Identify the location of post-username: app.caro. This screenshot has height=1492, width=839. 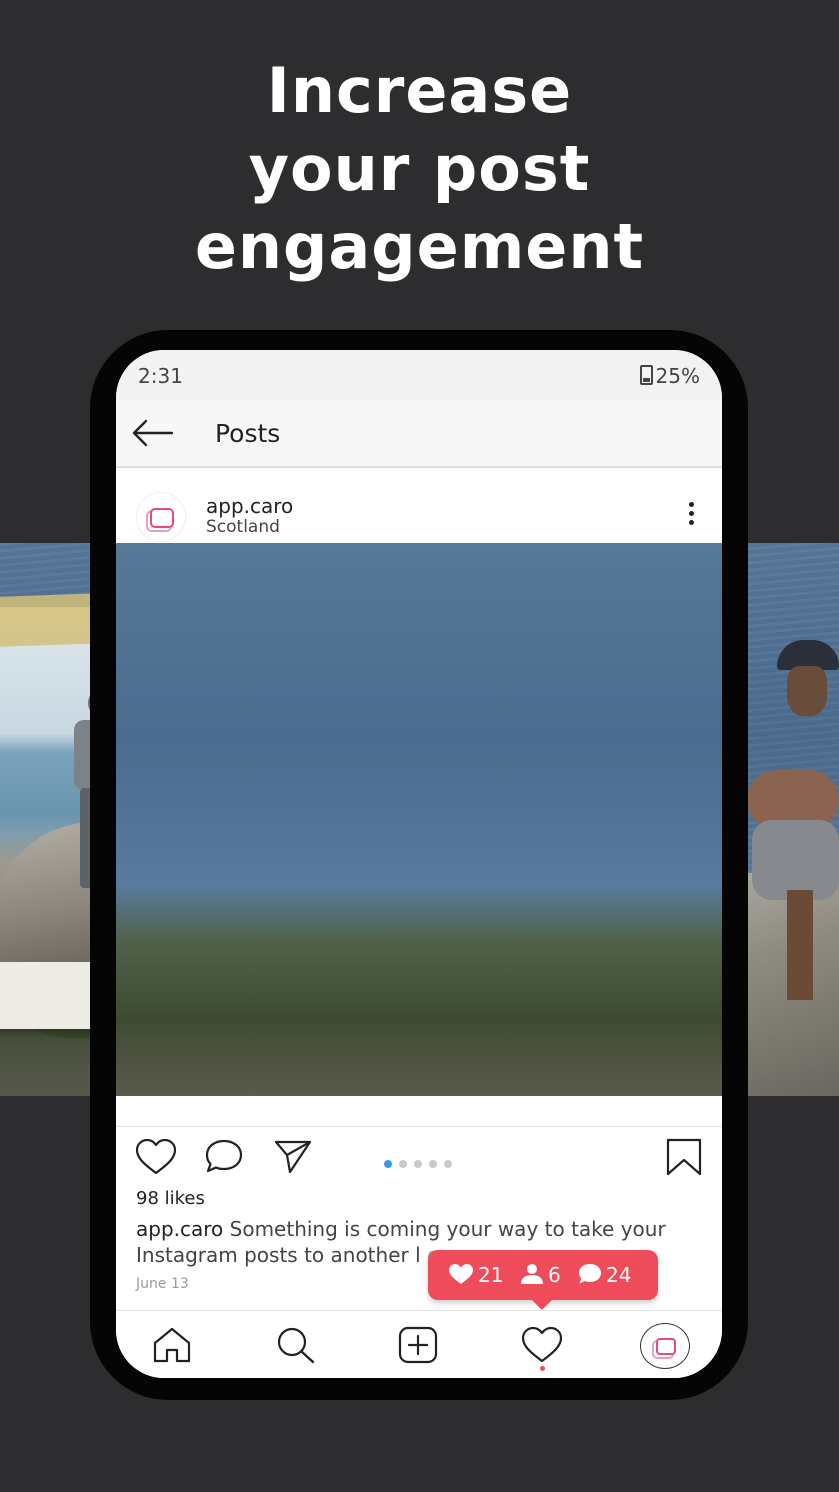
(249, 506).